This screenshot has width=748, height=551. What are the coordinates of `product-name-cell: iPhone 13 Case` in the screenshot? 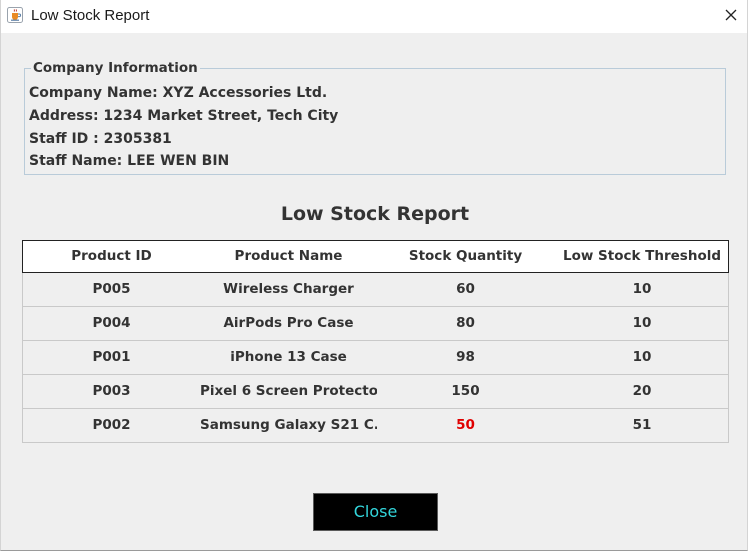 It's located at (288, 357).